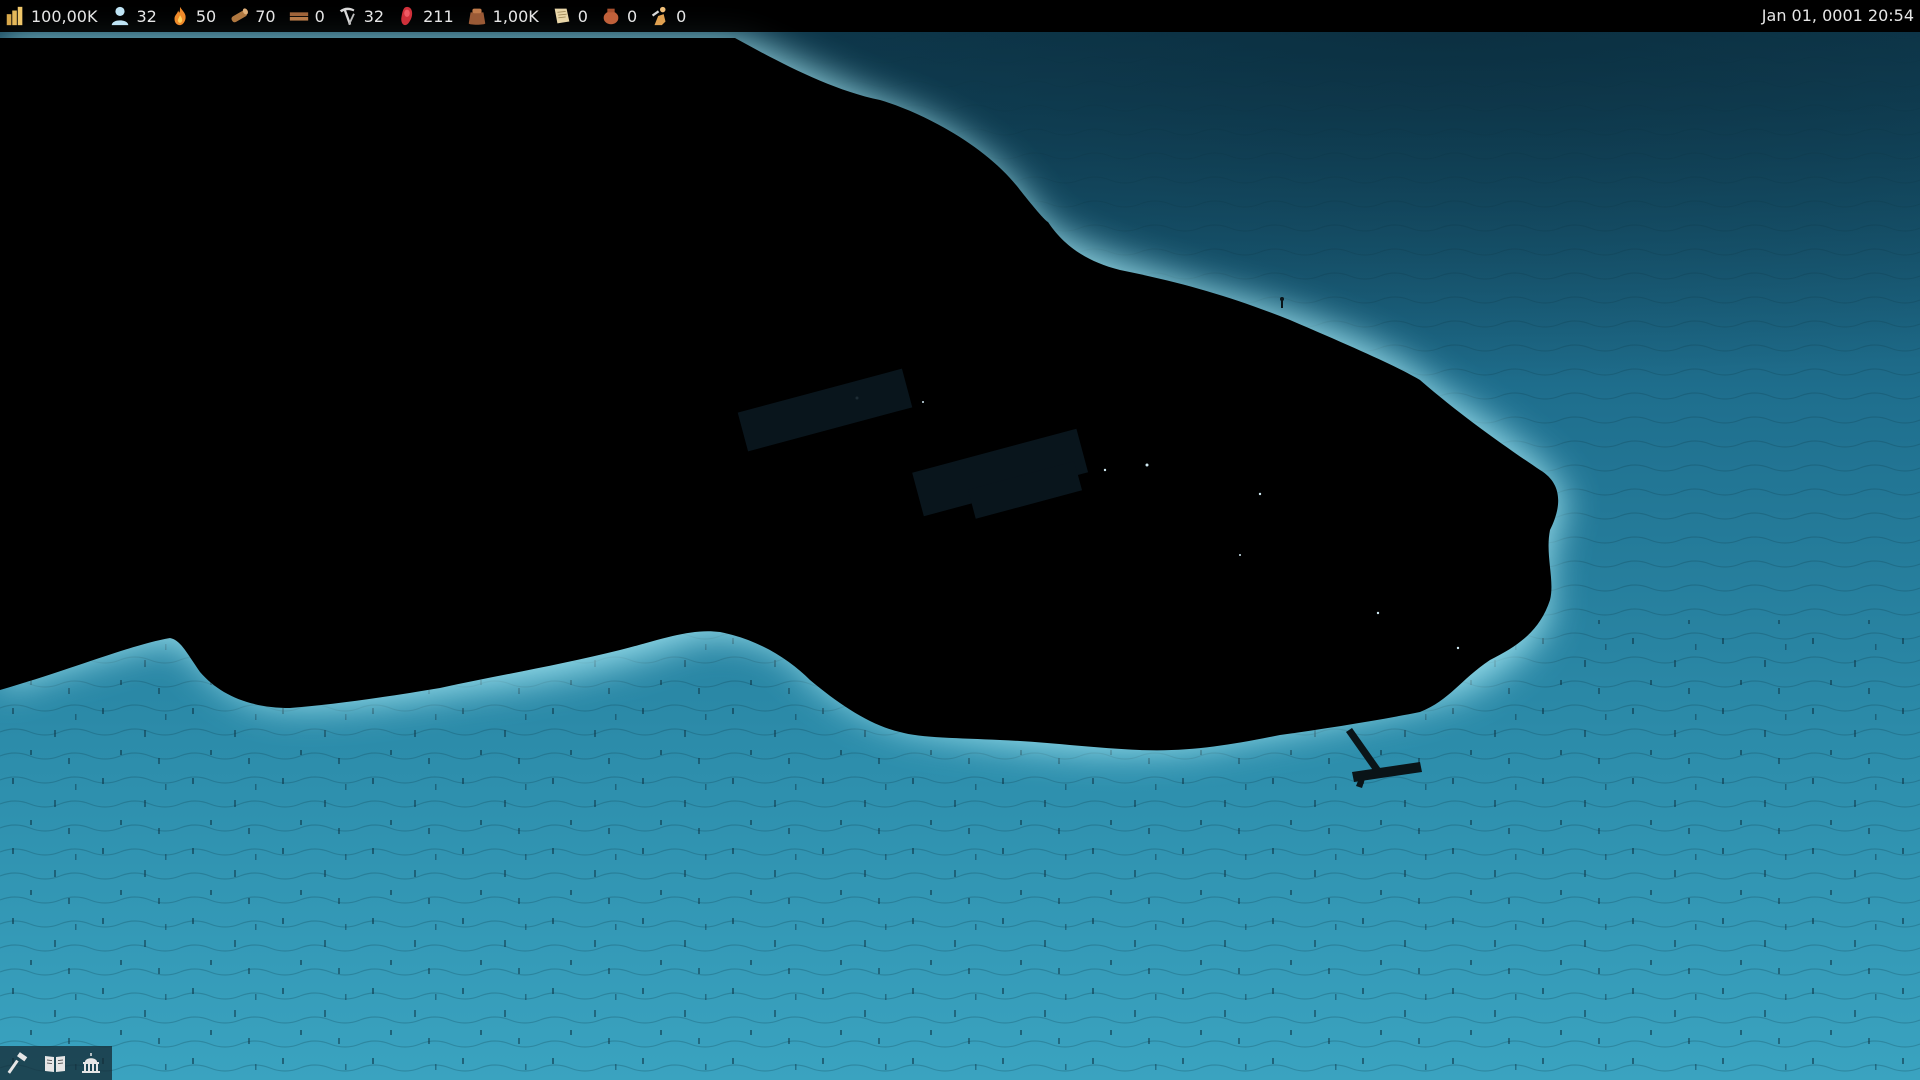 The height and width of the screenshot is (1080, 1920). Describe the element at coordinates (64, 16) in the screenshot. I see `resource-money-value: 100,00K` at that location.